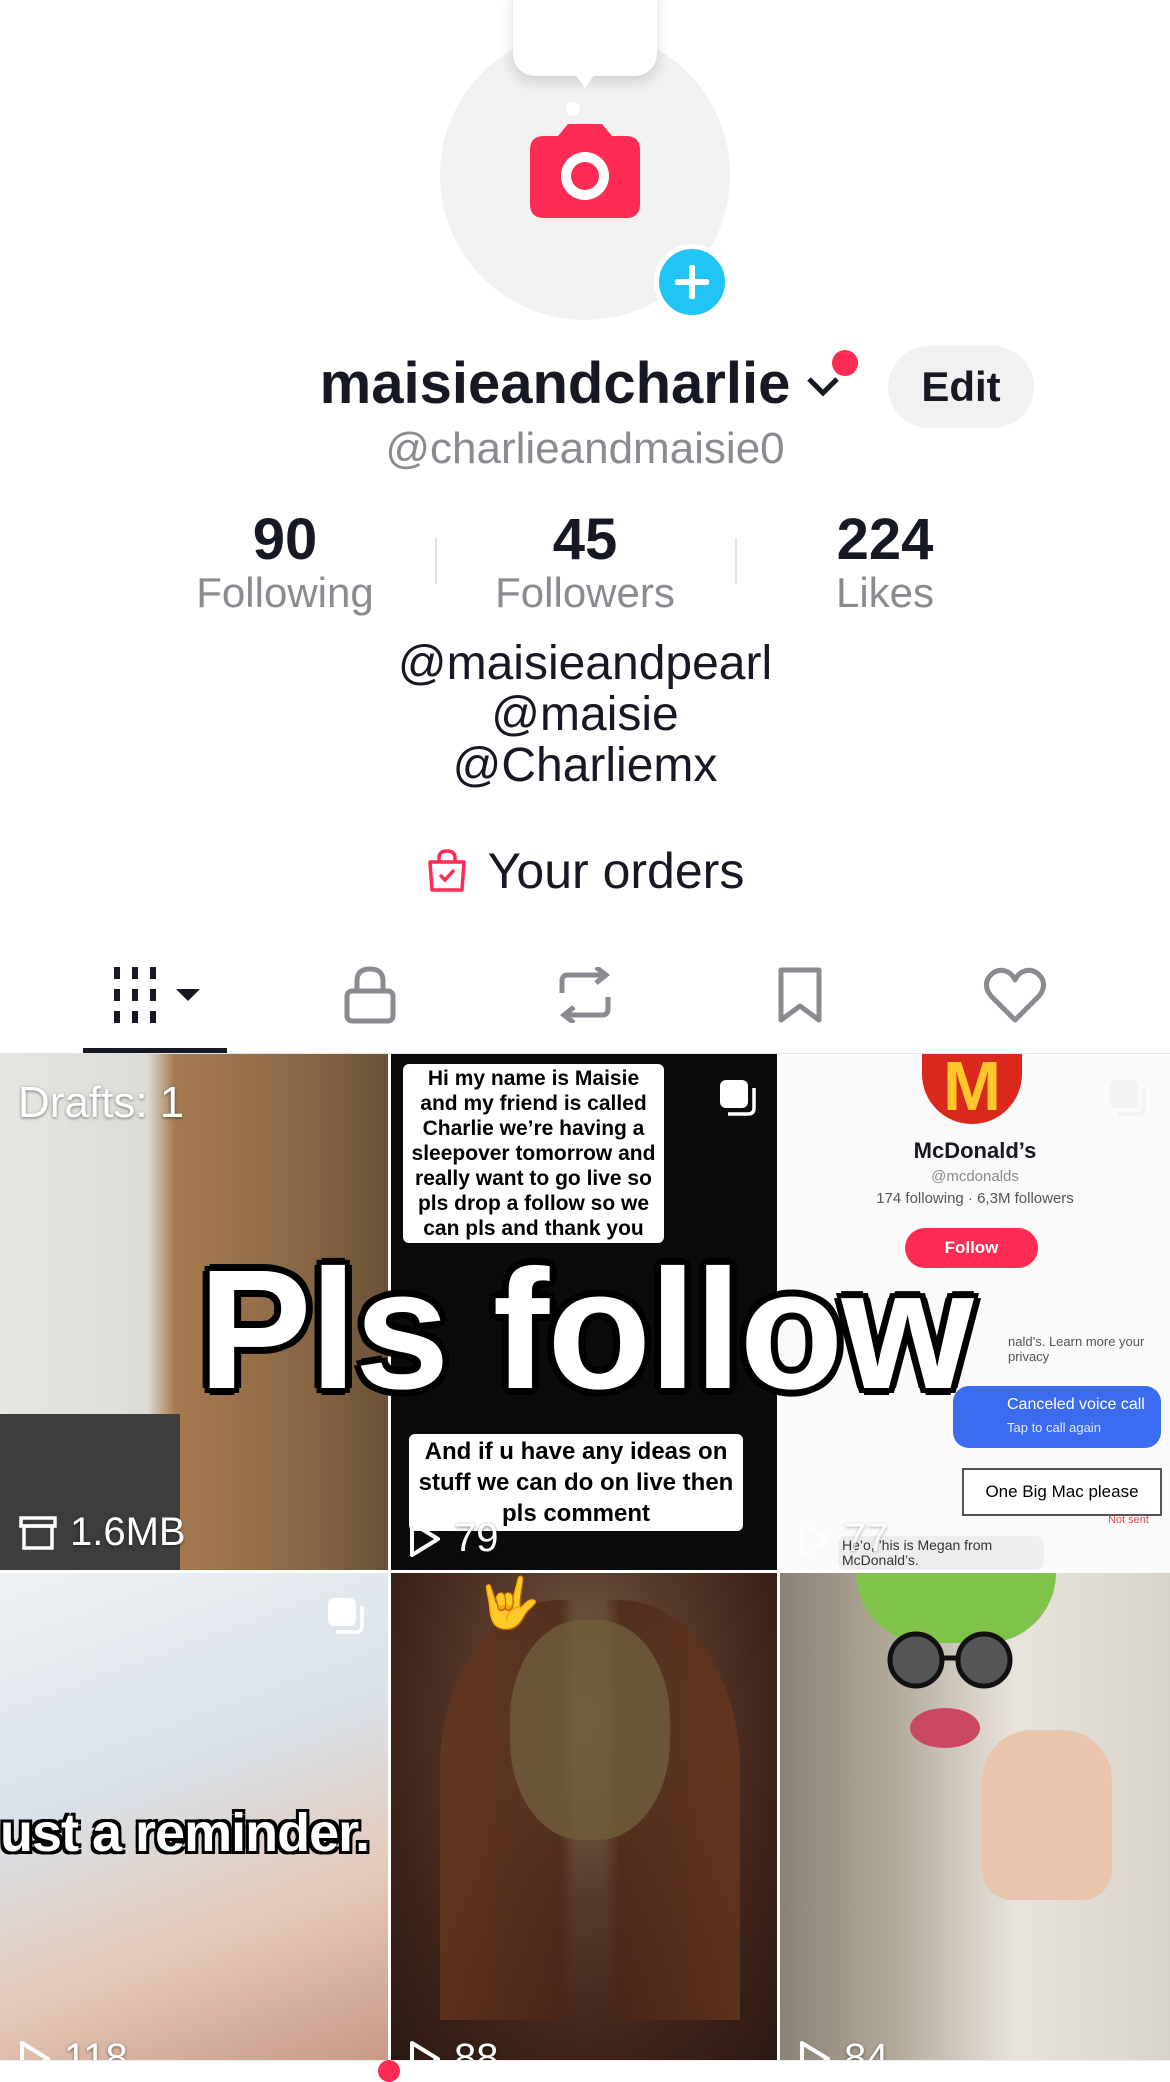 The height and width of the screenshot is (2082, 1170). Describe the element at coordinates (950, 1660) in the screenshot. I see `glasses-filter` at that location.